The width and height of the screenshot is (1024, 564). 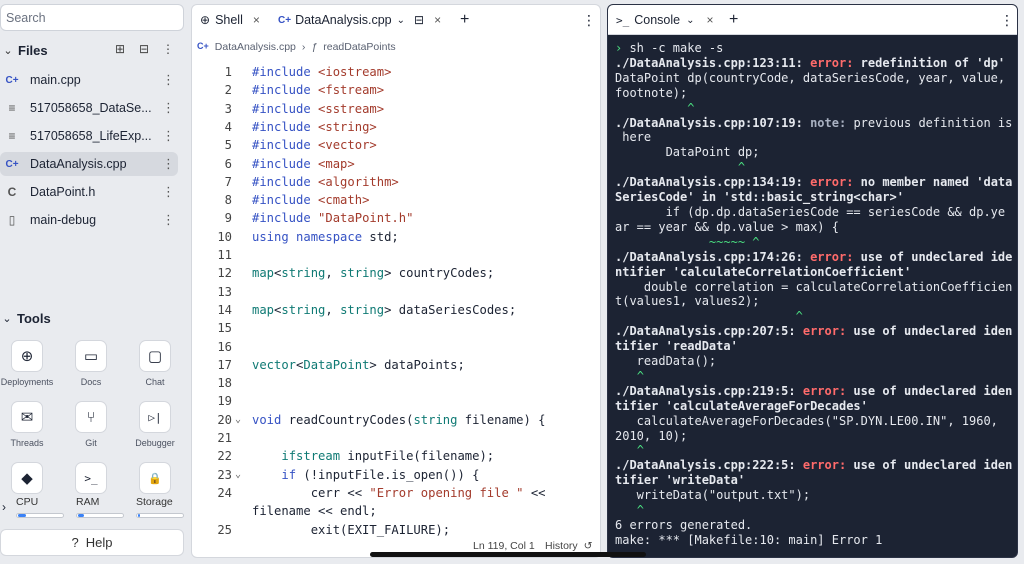 What do you see at coordinates (92, 50) in the screenshot?
I see `files-header: ⌄ Files ⊞ ⊟ ⋮` at bounding box center [92, 50].